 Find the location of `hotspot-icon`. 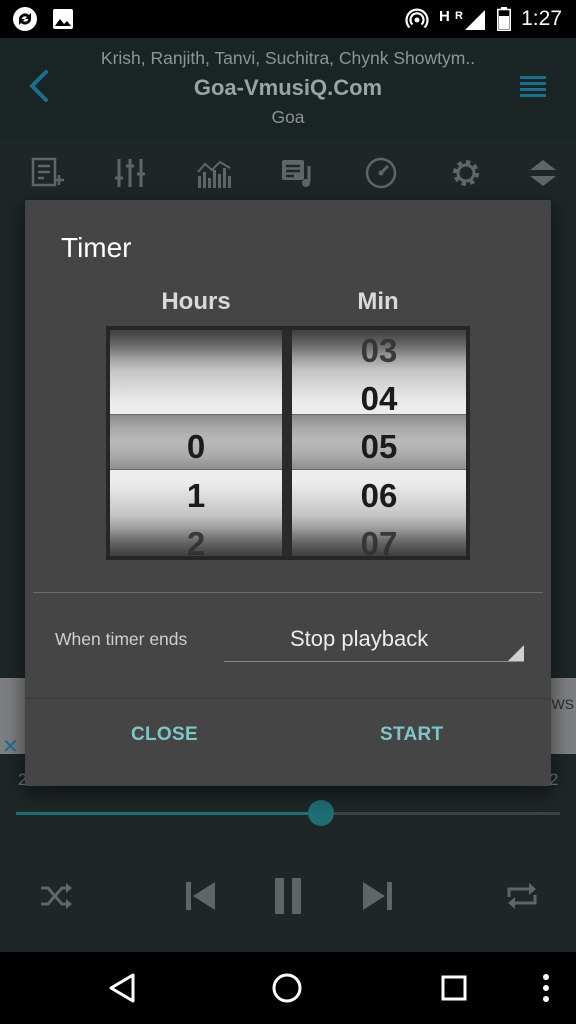

hotspot-icon is located at coordinates (417, 19).